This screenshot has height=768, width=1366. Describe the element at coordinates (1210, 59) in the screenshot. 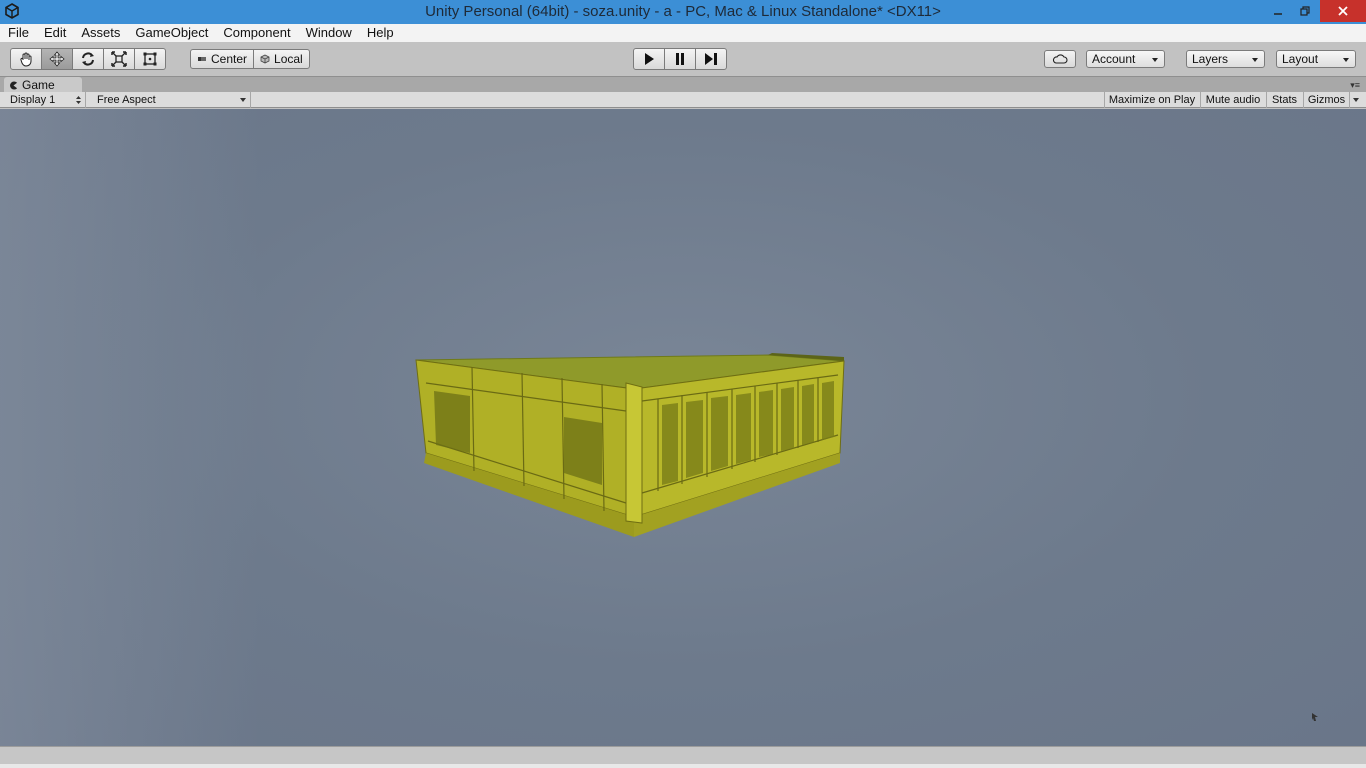

I see `layers-label: Layers` at that location.